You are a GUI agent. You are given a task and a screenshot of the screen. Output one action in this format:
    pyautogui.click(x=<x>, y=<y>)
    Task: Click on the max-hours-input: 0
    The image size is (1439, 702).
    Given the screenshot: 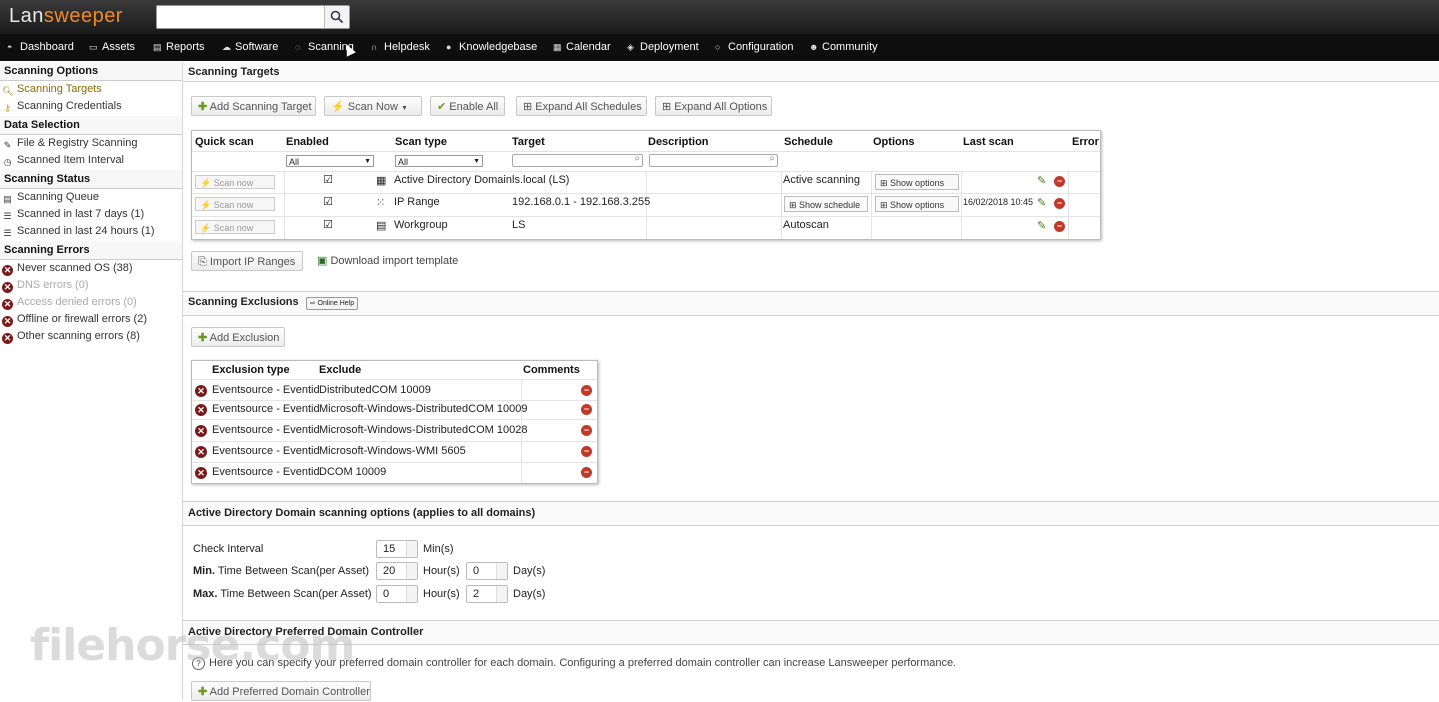 What is the action you would take?
    pyautogui.click(x=397, y=594)
    